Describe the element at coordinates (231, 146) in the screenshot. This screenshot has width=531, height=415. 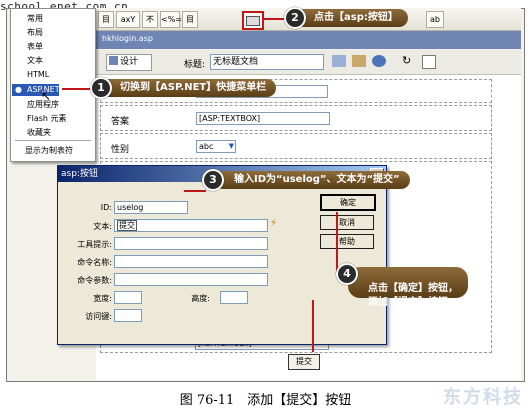
I see `chevron-down-icon: ▼` at that location.